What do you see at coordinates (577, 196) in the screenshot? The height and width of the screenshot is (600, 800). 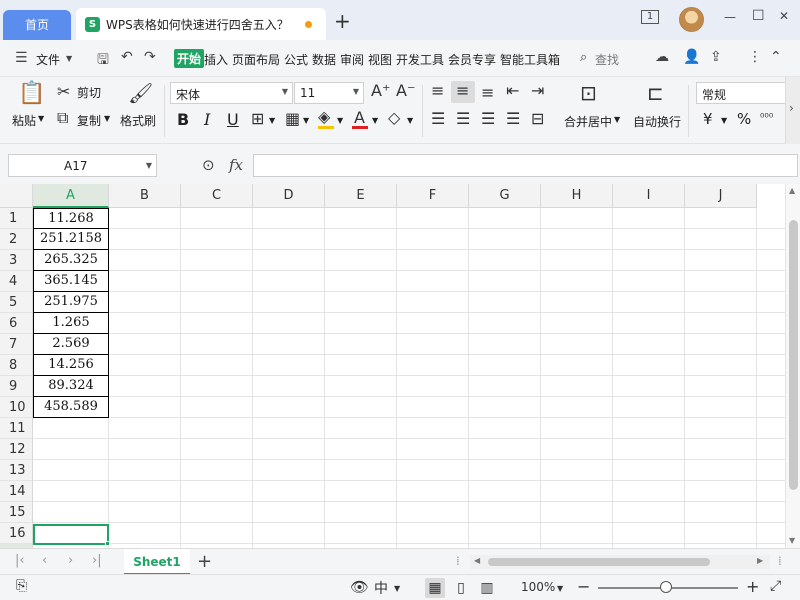 I see `column-header-h: H` at bounding box center [577, 196].